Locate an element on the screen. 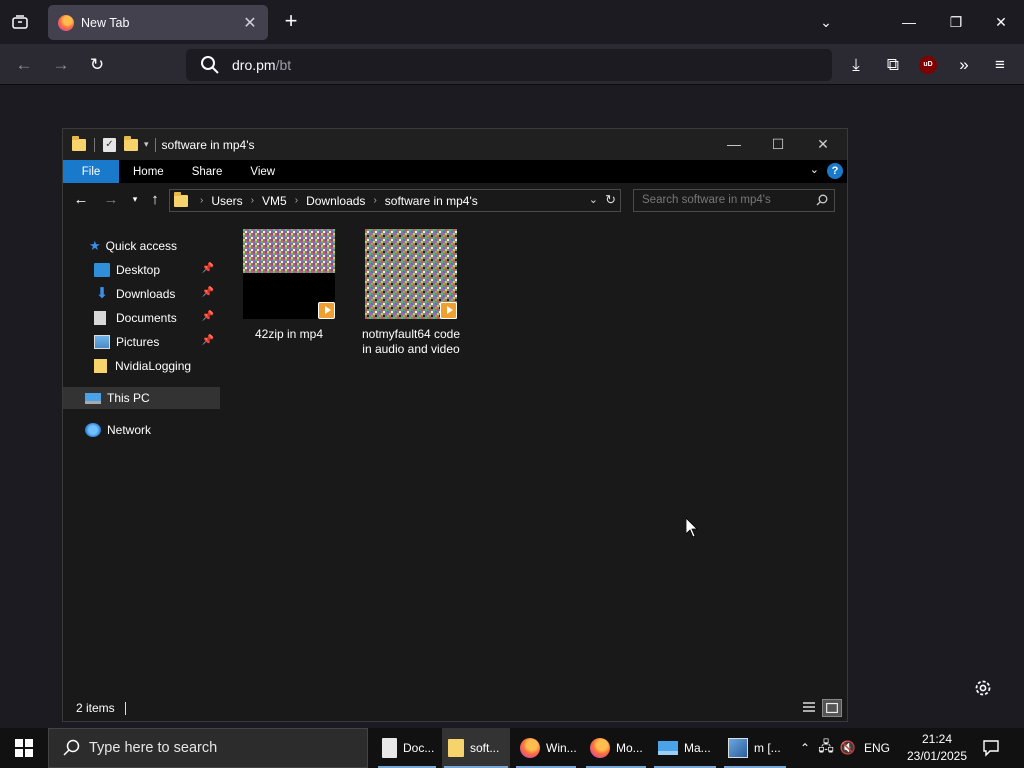 This screenshot has width=1024, height=768. downloads-icon: ⤓ is located at coordinates (856, 65).